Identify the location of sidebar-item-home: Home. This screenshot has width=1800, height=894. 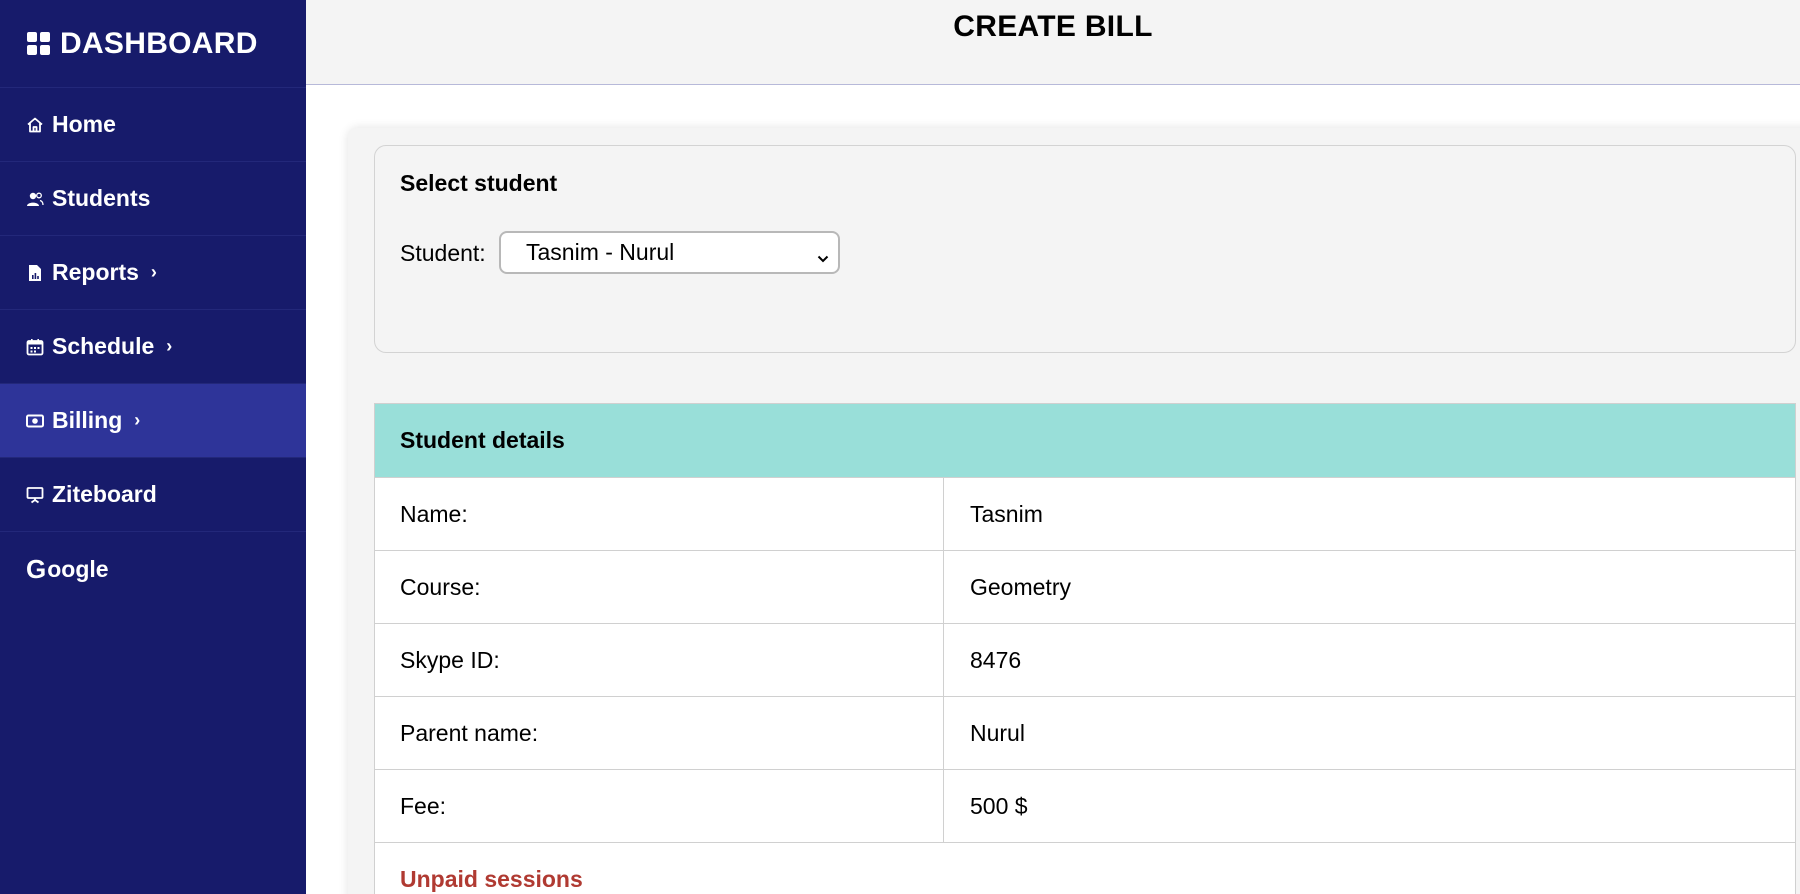
(153, 125).